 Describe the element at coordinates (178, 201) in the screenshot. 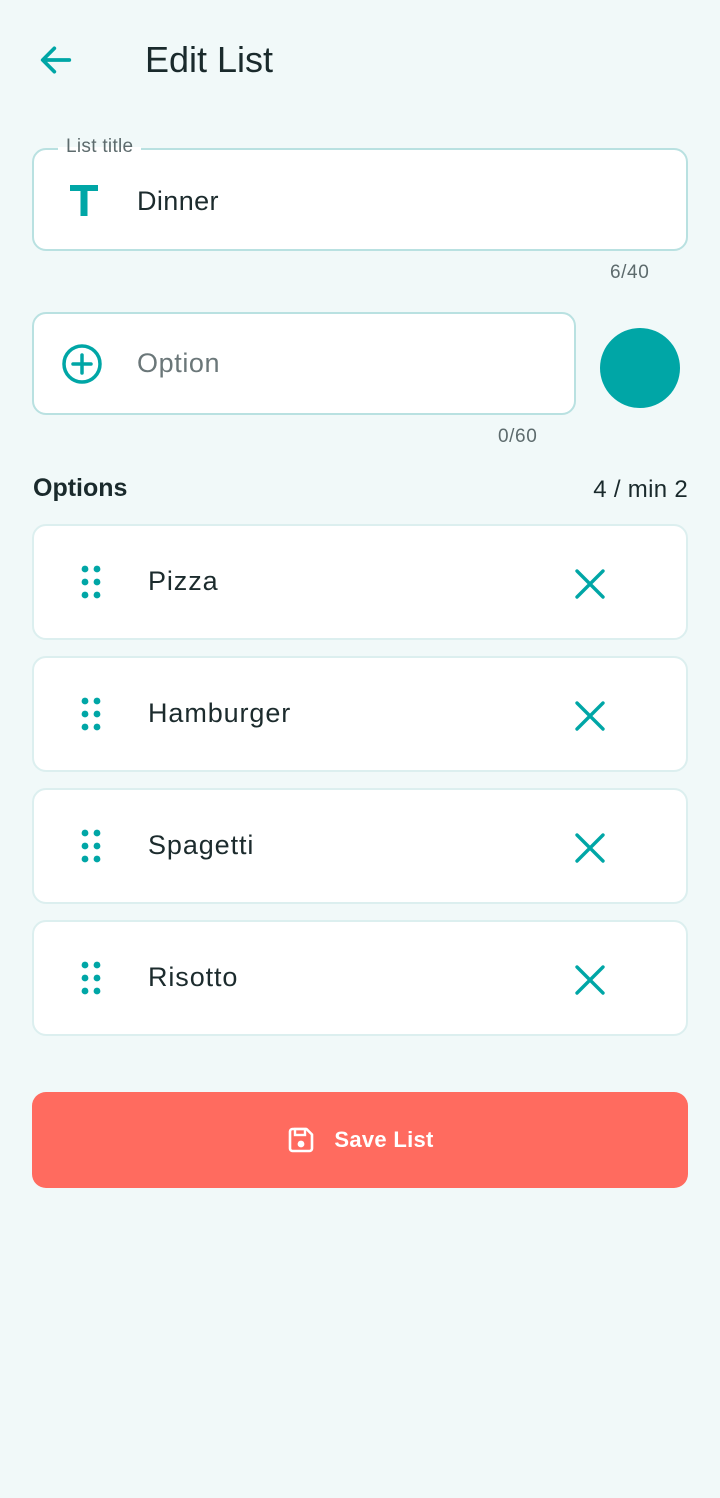

I see `list-title-value: Dinner` at that location.